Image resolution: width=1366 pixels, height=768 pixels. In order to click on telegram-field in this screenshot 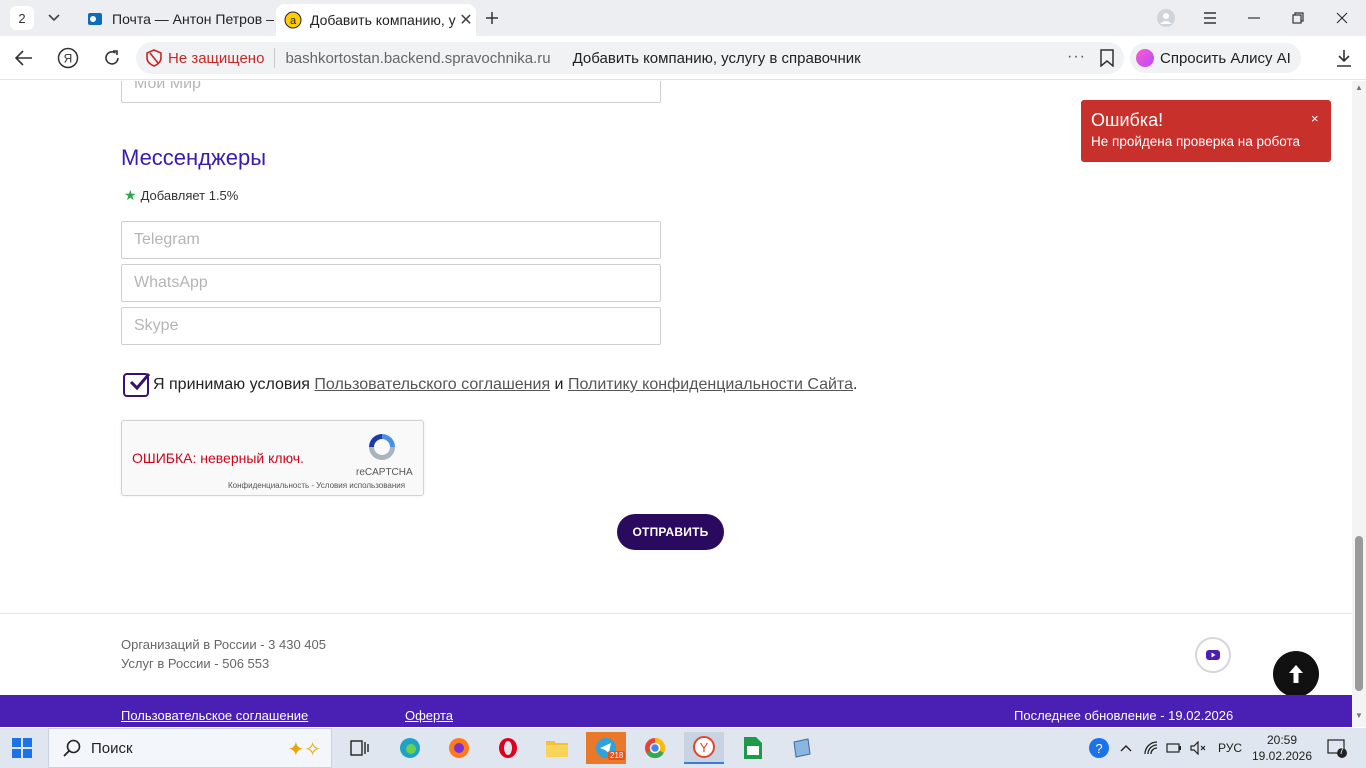, I will do `click(391, 240)`.